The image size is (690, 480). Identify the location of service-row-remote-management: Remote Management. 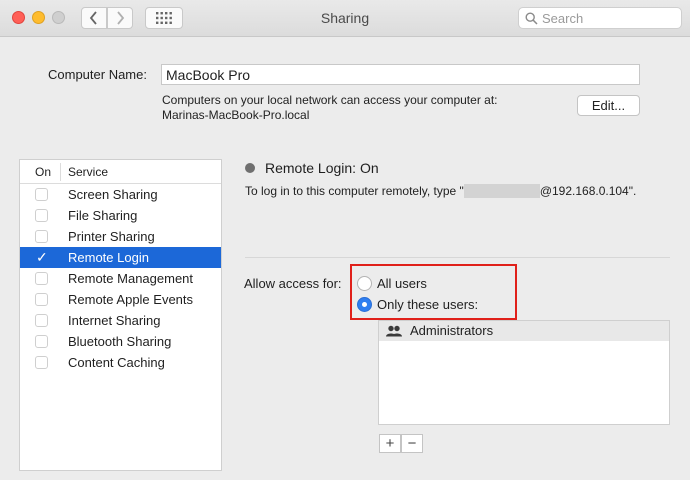
(120, 278).